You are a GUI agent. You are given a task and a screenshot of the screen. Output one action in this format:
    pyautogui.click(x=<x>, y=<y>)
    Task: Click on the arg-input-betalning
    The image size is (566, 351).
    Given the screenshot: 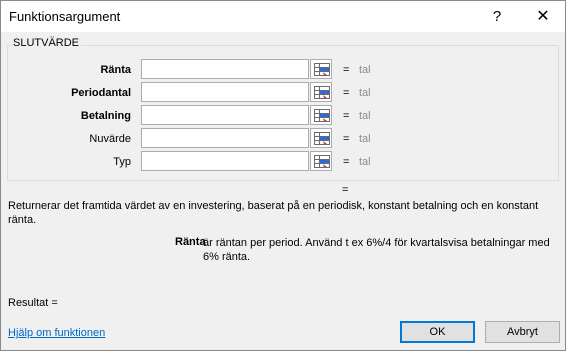 What is the action you would take?
    pyautogui.click(x=225, y=115)
    